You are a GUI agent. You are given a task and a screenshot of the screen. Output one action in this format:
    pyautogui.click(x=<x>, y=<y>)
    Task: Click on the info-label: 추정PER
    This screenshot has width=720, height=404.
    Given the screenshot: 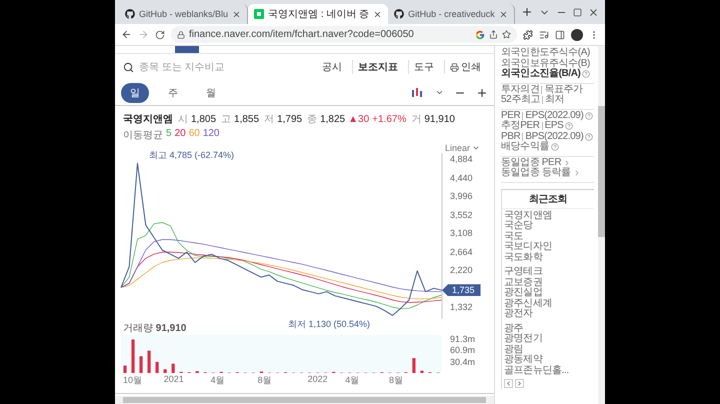 What is the action you would take?
    pyautogui.click(x=520, y=126)
    